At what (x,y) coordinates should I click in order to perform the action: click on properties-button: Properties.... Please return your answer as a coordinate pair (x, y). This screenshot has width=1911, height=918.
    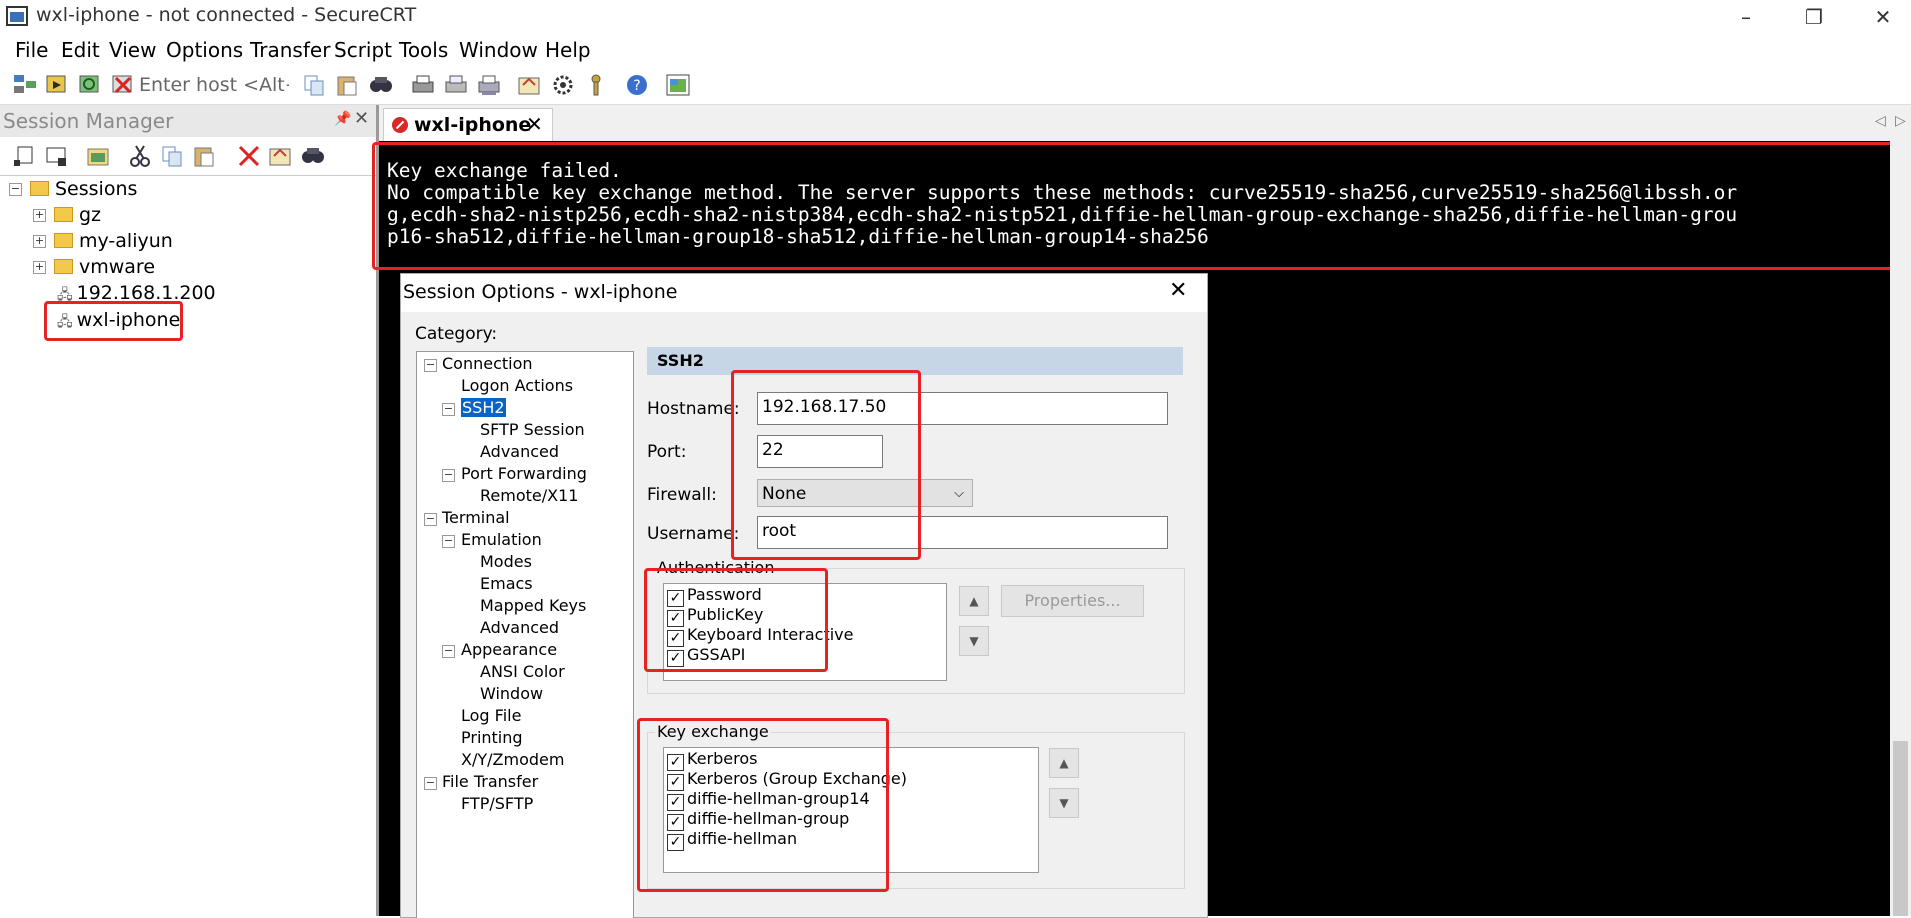
    Looking at the image, I should click on (1072, 601).